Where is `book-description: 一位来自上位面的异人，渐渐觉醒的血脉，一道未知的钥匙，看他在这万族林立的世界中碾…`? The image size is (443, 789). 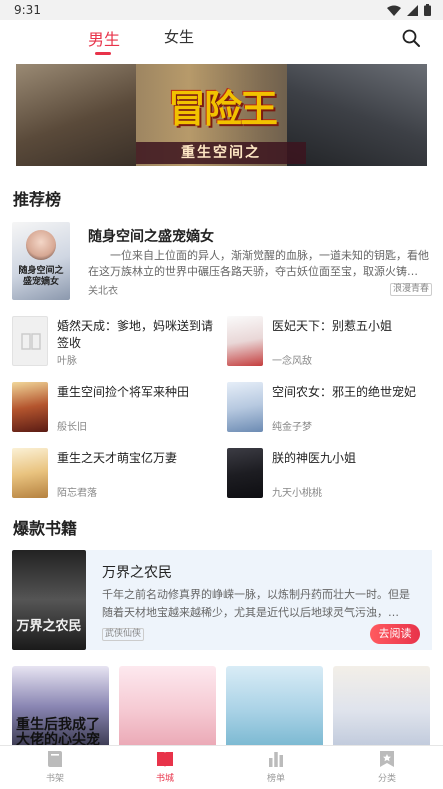 book-description: 一位来自上位面的异人，渐渐觉醒的血脉，一道未知的钥匙，看他在这万族林立的世界中碾… is located at coordinates (258, 263).